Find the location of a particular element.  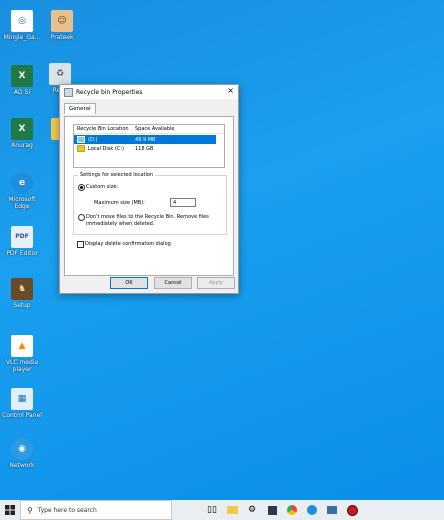

dont-move-label-line2: immediately when deleted. is located at coordinates (120, 224).